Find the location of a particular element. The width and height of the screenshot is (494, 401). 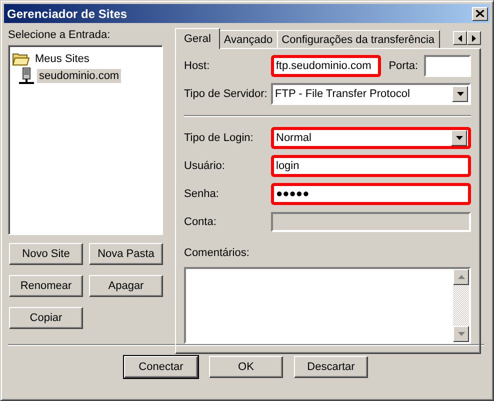

dropdown: Normal is located at coordinates (371, 138).